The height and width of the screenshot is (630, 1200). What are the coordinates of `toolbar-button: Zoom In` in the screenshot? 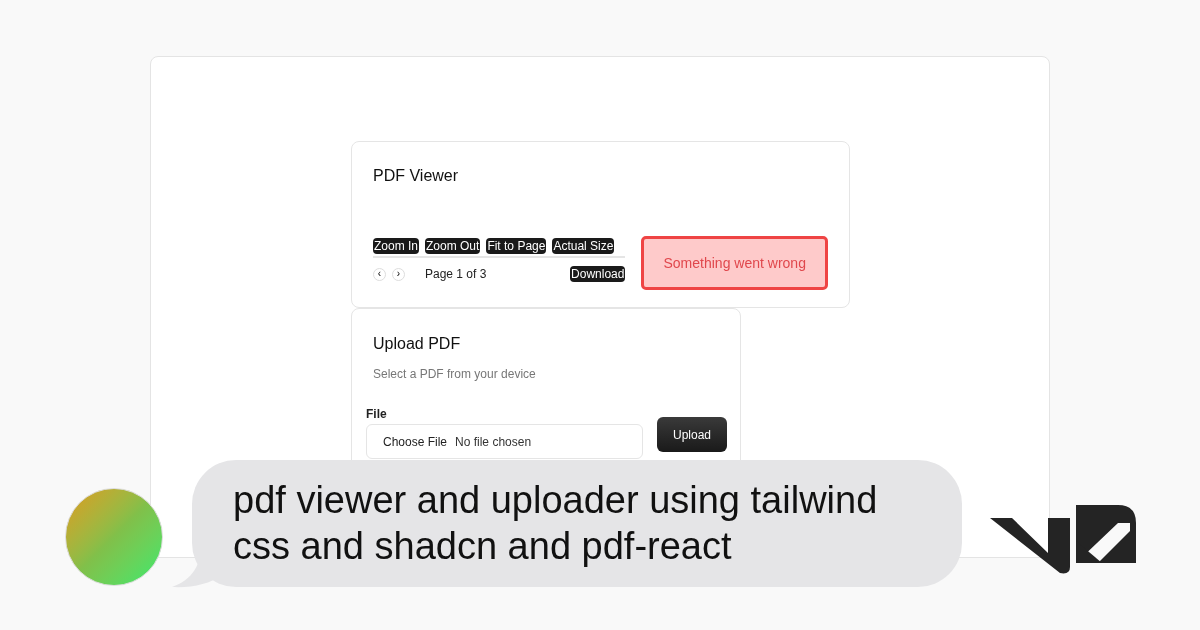 It's located at (396, 246).